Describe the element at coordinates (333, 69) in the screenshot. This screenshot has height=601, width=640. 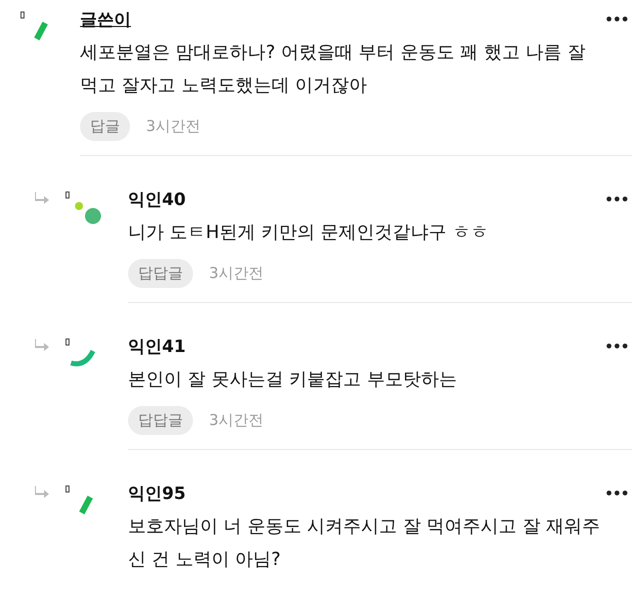
I see `comment-text: 세포분열은 맘대로하나? 어렸을때 부터 운동도 꽤 했고 나름 잘먹고 잘자고 노력도했는데 이거잖아` at that location.